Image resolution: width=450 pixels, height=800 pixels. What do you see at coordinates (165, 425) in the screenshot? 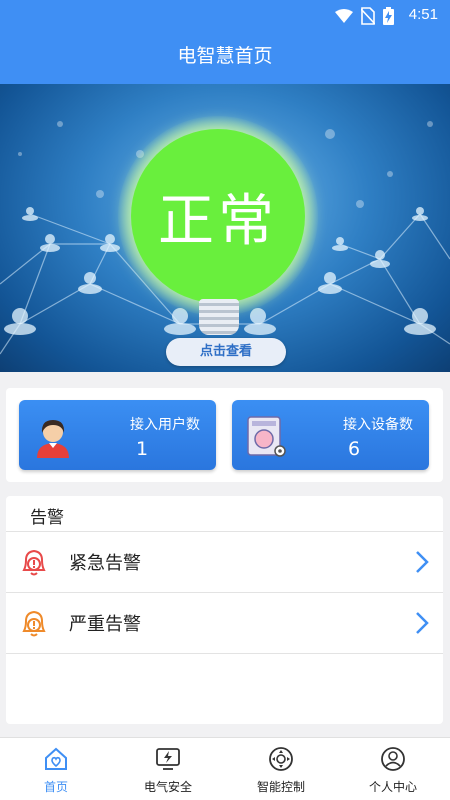
I see `user-count-label: 接入用户数` at bounding box center [165, 425].